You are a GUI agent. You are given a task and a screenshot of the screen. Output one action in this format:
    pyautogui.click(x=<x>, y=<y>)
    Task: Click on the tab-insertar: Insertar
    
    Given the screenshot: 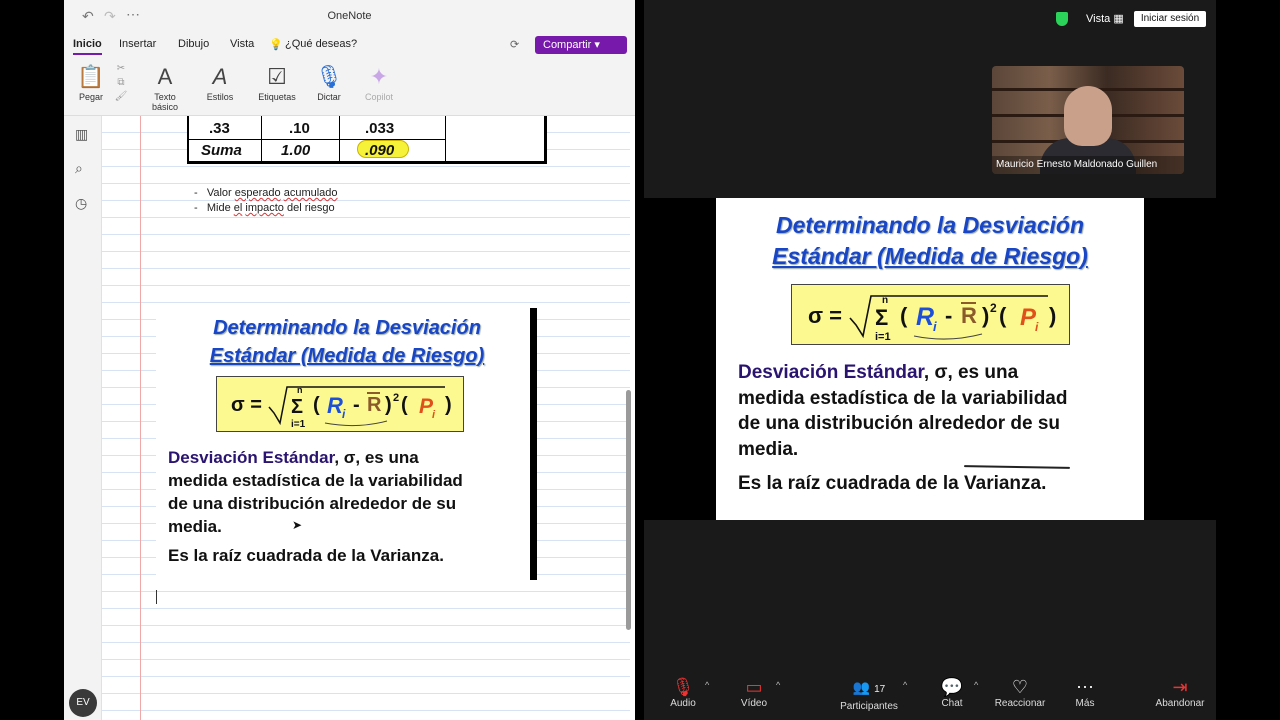 What is the action you would take?
    pyautogui.click(x=137, y=44)
    